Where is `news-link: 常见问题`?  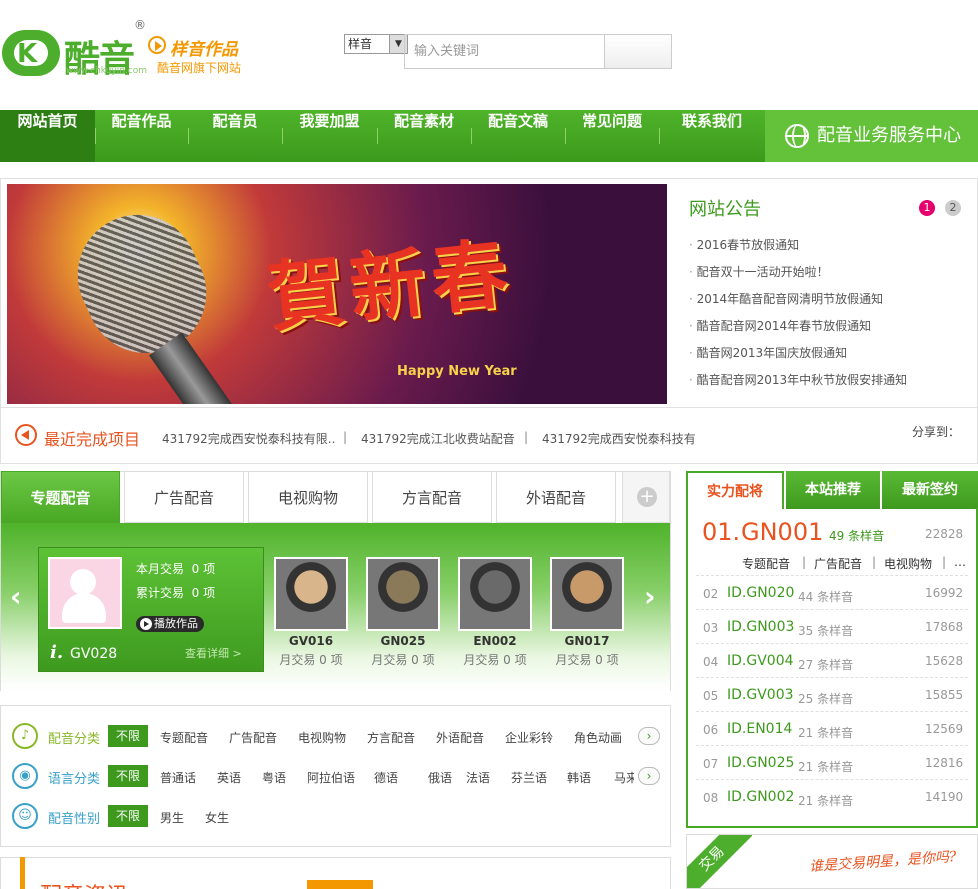 news-link: 常见问题 is located at coordinates (464, 885).